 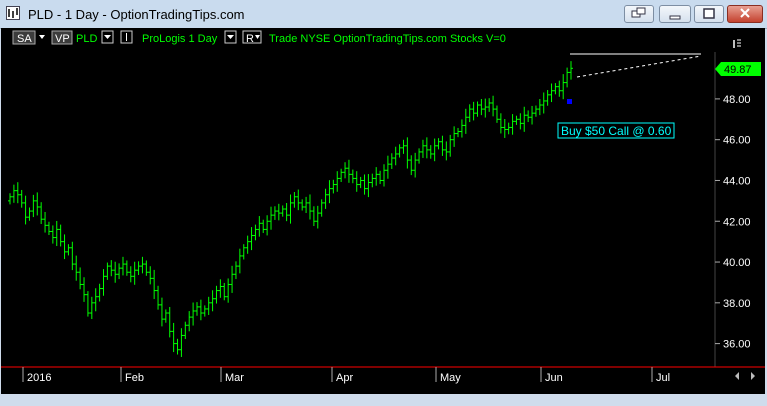 What do you see at coordinates (136, 14) in the screenshot?
I see `window-title: PLD - 1 Day - OptionTradingTips.com` at bounding box center [136, 14].